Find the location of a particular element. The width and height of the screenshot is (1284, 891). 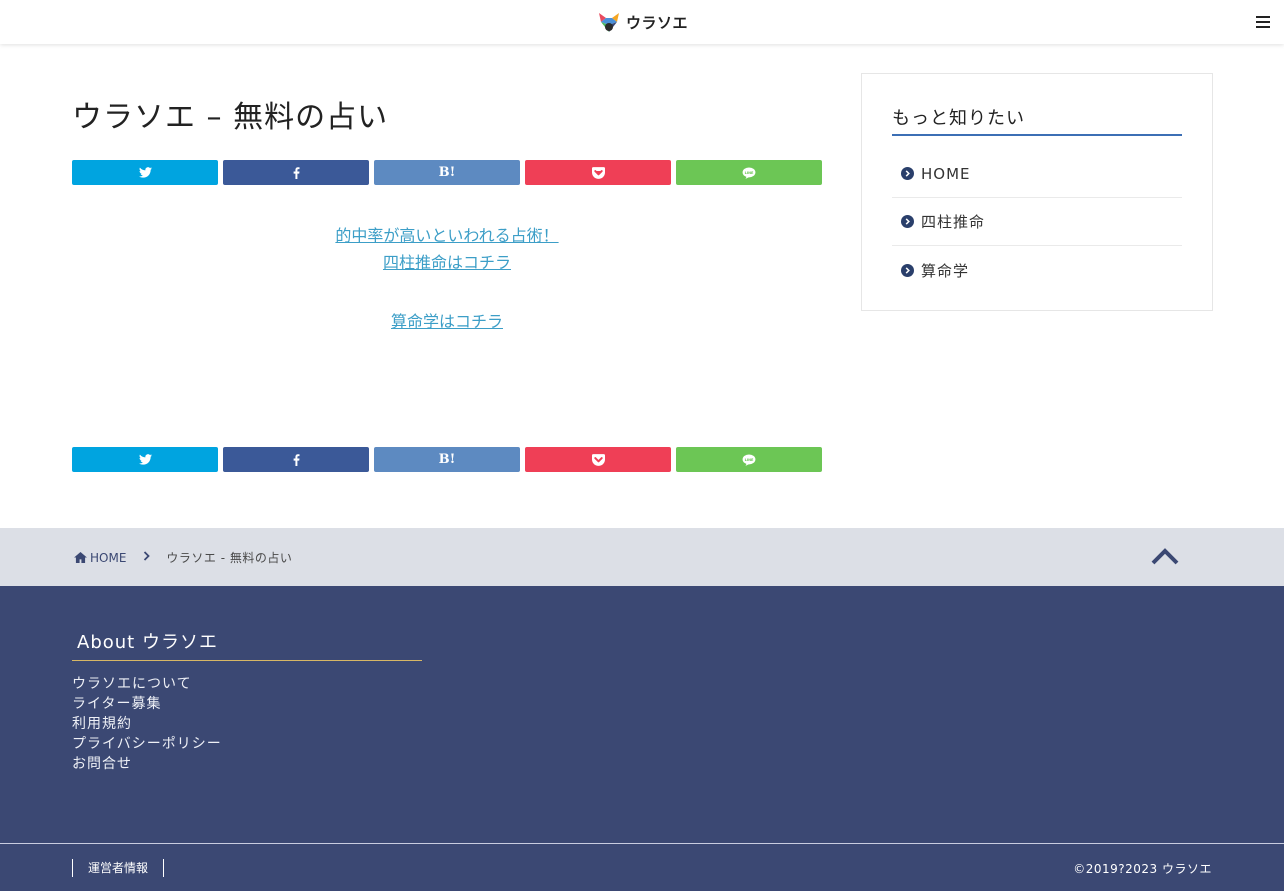

logo-icon is located at coordinates (609, 22).